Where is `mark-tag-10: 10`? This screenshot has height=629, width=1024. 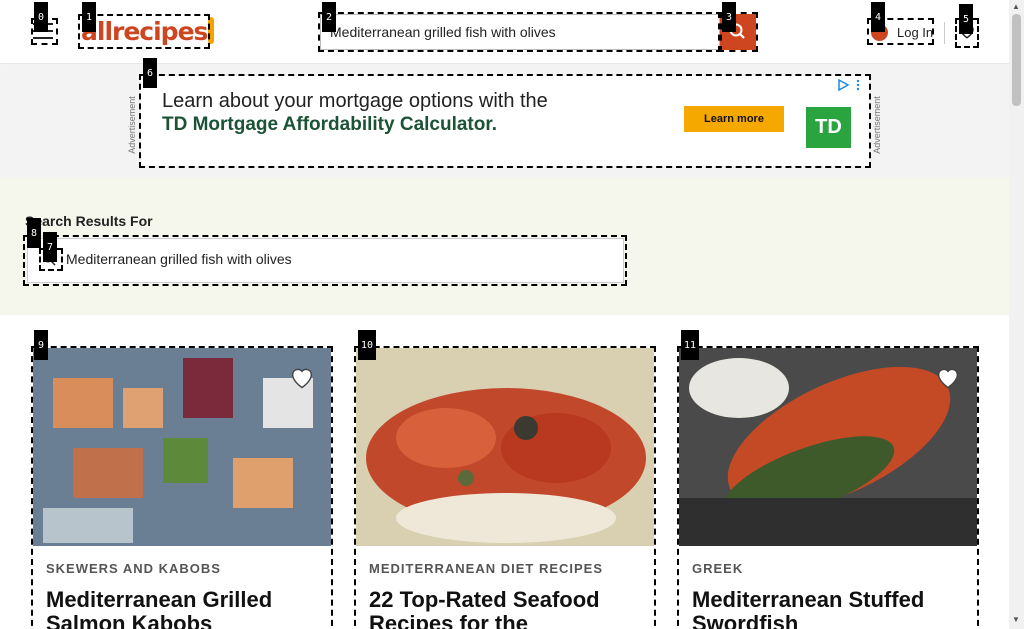
mark-tag-10: 10 is located at coordinates (367, 345).